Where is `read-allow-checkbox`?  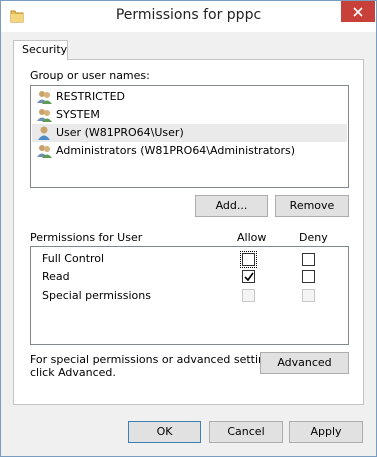 read-allow-checkbox is located at coordinates (248, 276).